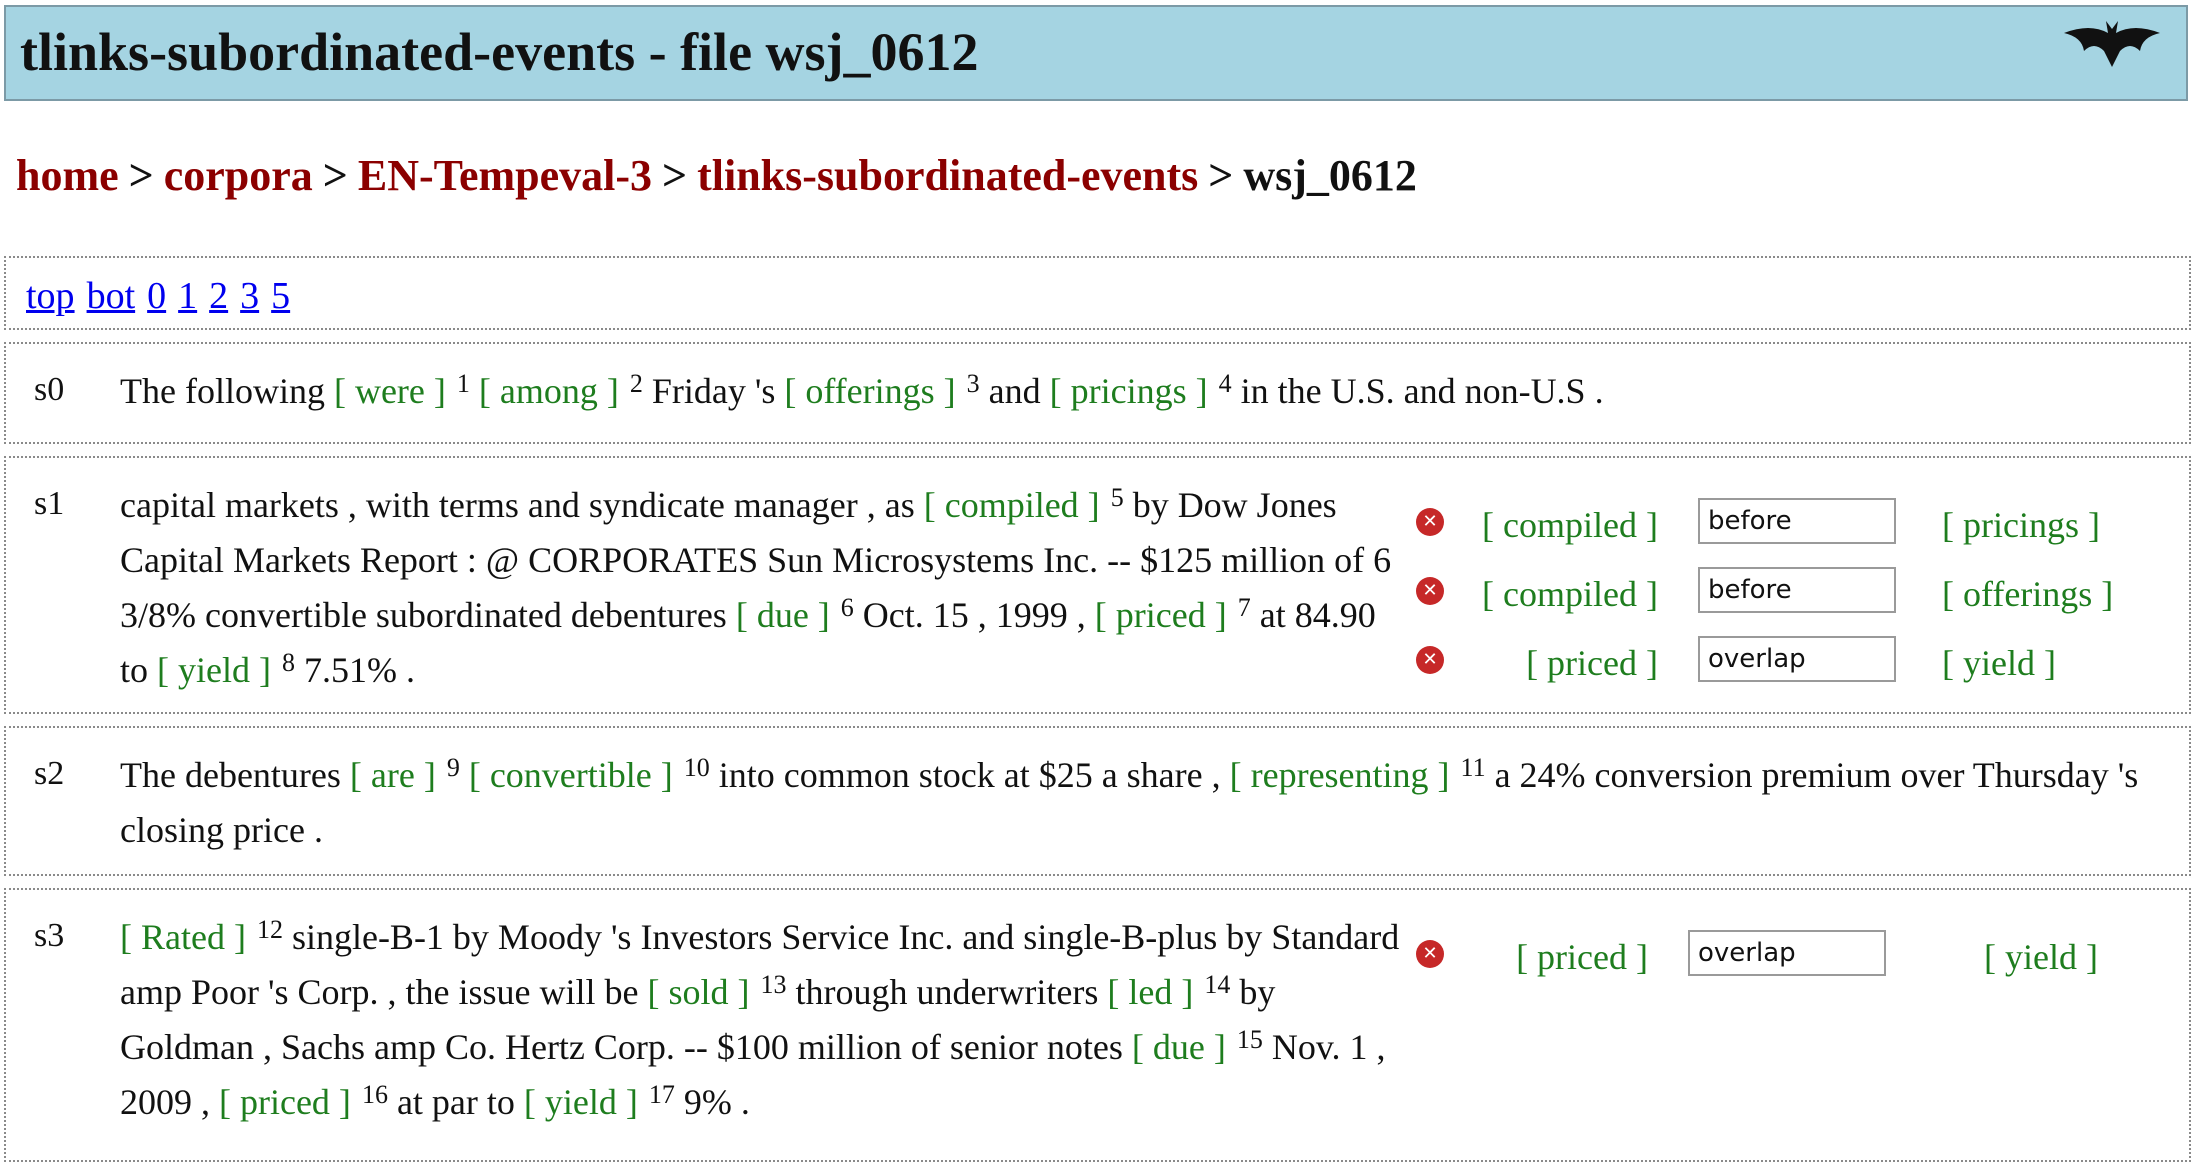  What do you see at coordinates (235, 775) in the screenshot?
I see `sentence-fragment: The debentures` at bounding box center [235, 775].